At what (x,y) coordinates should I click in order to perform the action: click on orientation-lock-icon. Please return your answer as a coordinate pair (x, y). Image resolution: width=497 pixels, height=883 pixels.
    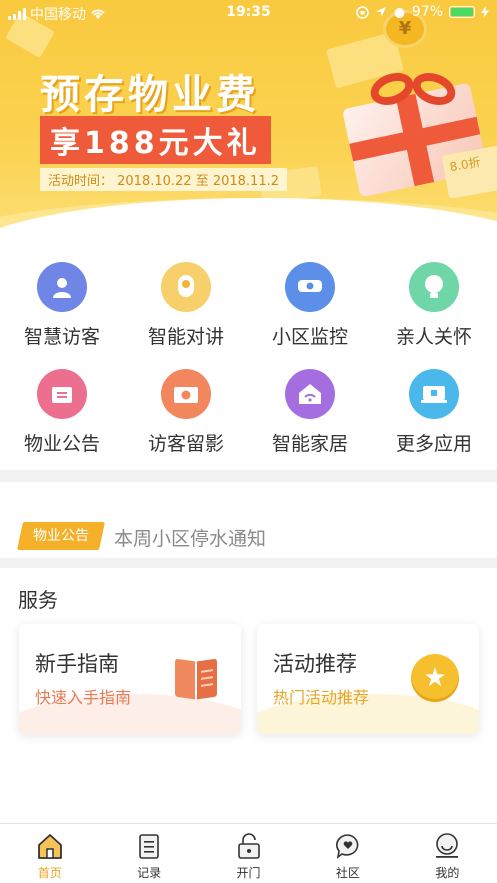
    Looking at the image, I should click on (362, 12).